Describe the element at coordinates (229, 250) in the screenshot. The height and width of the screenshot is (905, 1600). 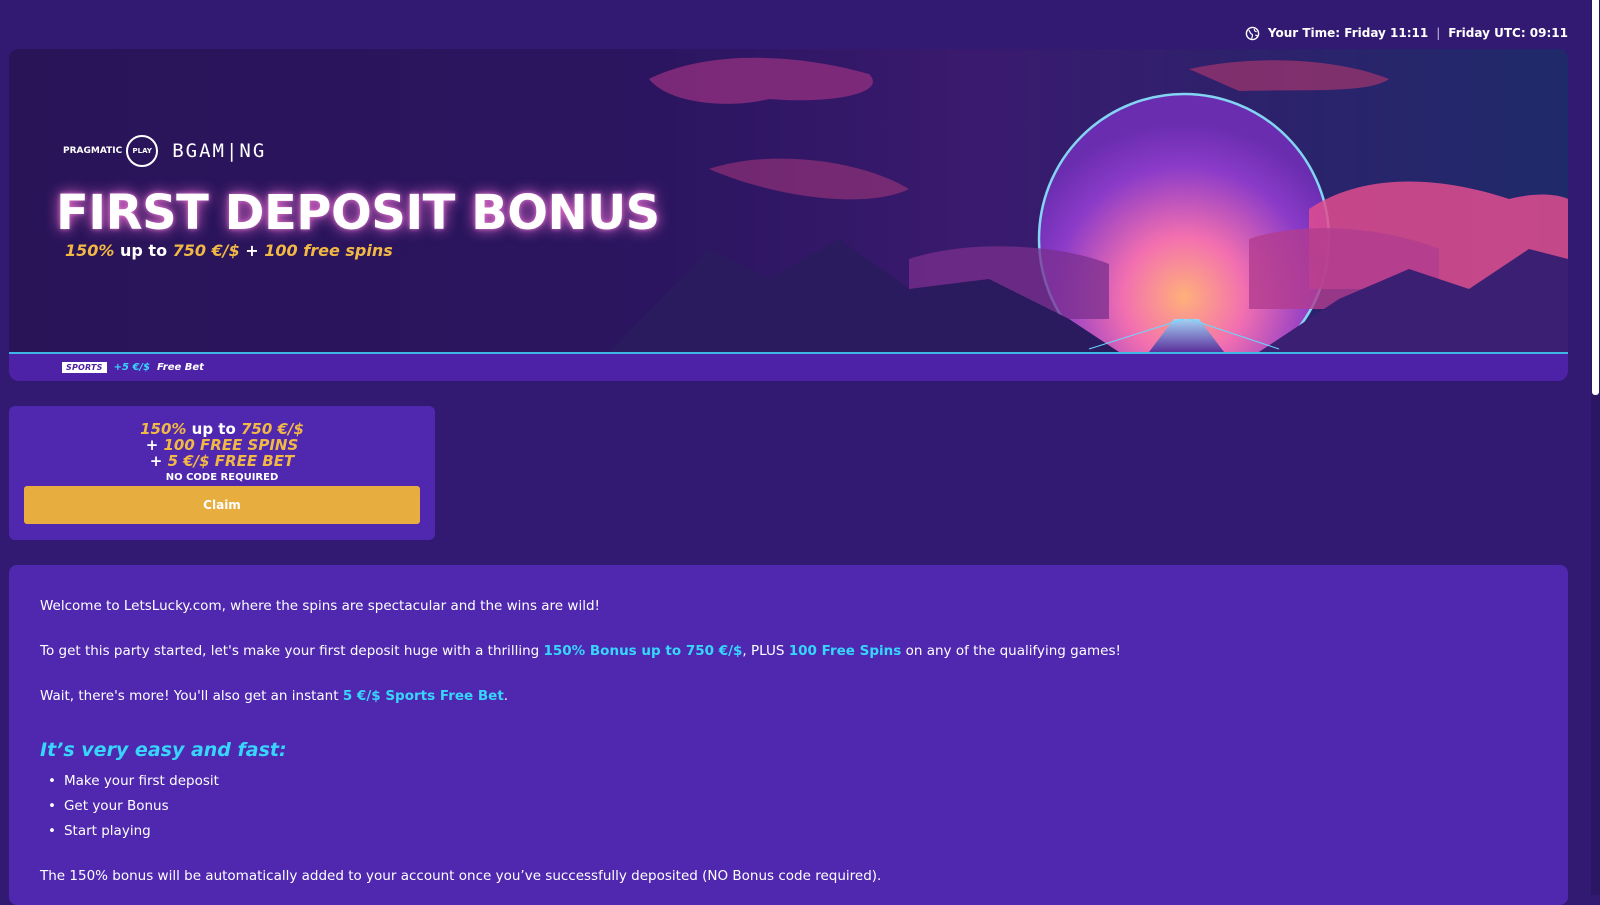
I see `hero-subtitle: 150% up to 750 €/$ + 100 free spins` at that location.